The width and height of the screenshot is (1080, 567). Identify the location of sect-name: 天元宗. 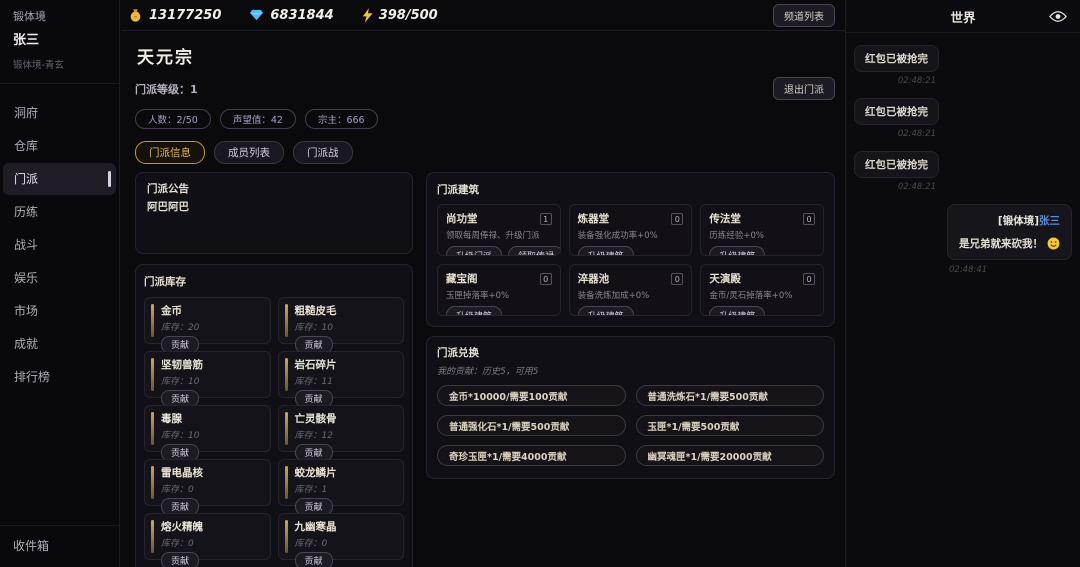
(165, 58).